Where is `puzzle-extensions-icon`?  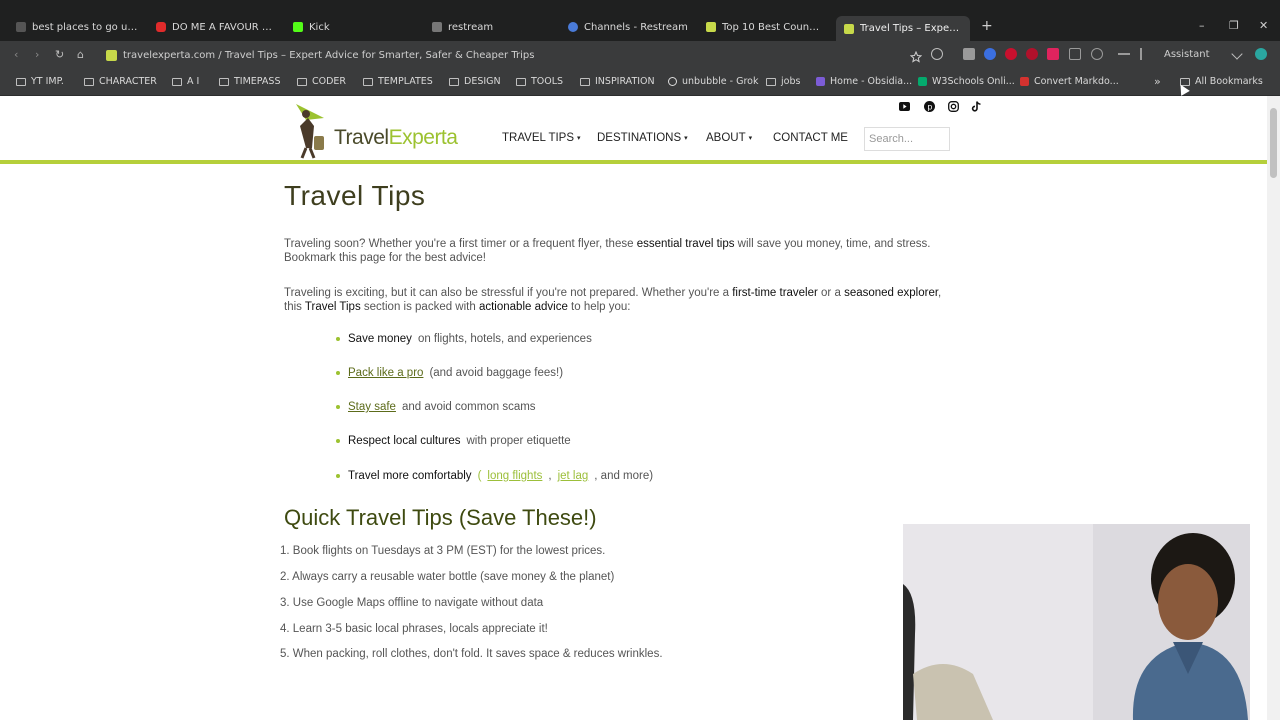 puzzle-extensions-icon is located at coordinates (1075, 54).